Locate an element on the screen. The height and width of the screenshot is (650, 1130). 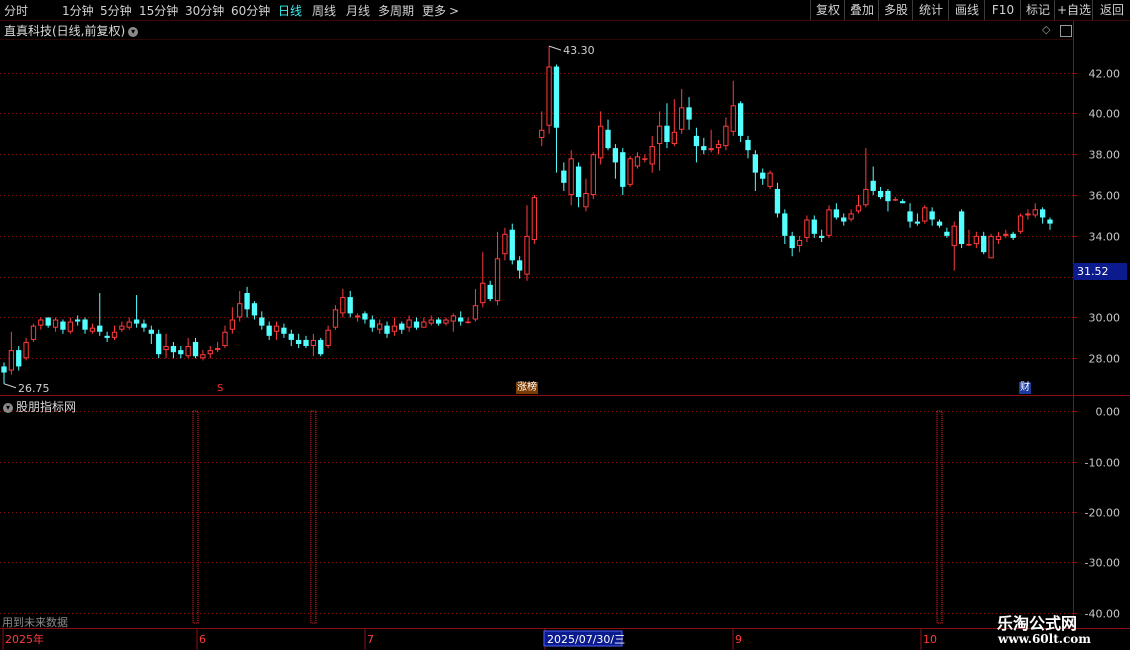
mark-button: 标记 is located at coordinates (1037, 10).